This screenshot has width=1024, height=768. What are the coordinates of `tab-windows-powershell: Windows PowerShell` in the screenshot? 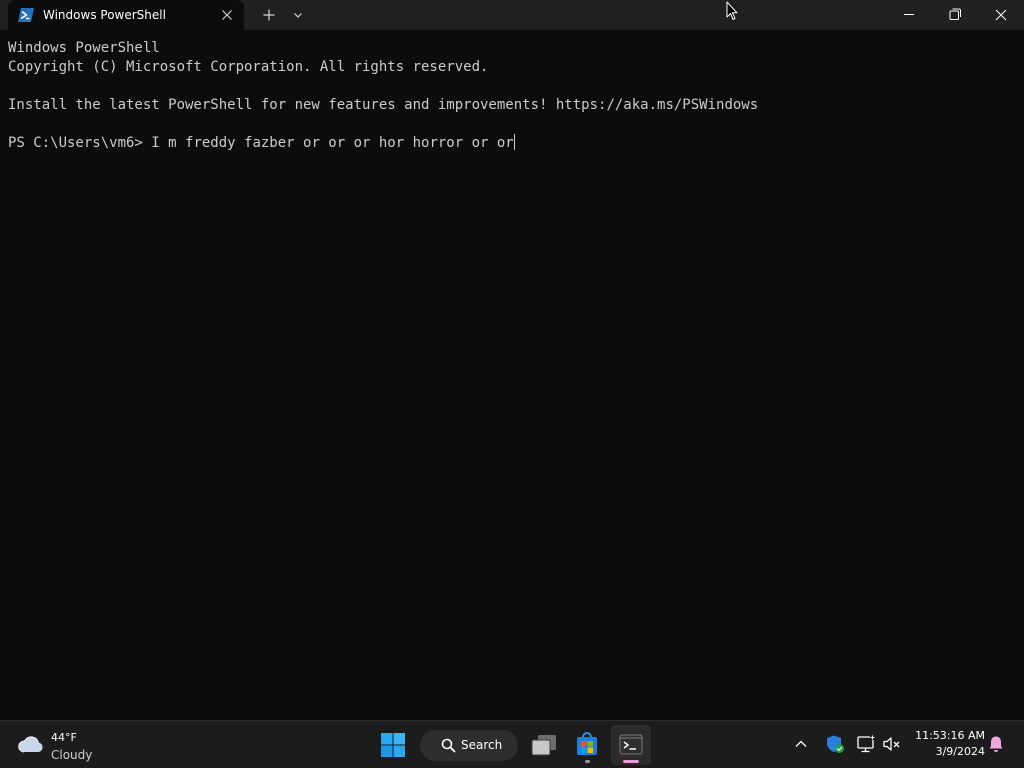 It's located at (126, 15).